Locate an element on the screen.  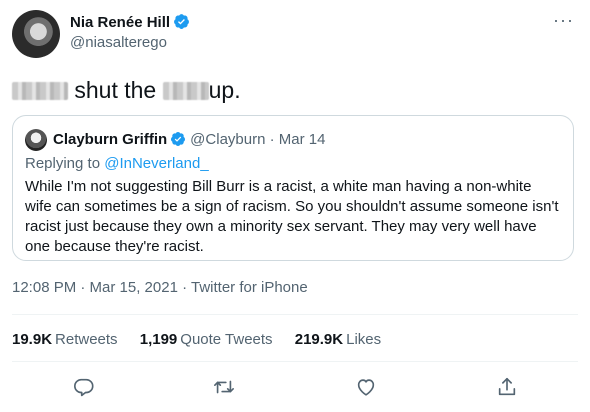
more-options-icon: ··· is located at coordinates (563, 20).